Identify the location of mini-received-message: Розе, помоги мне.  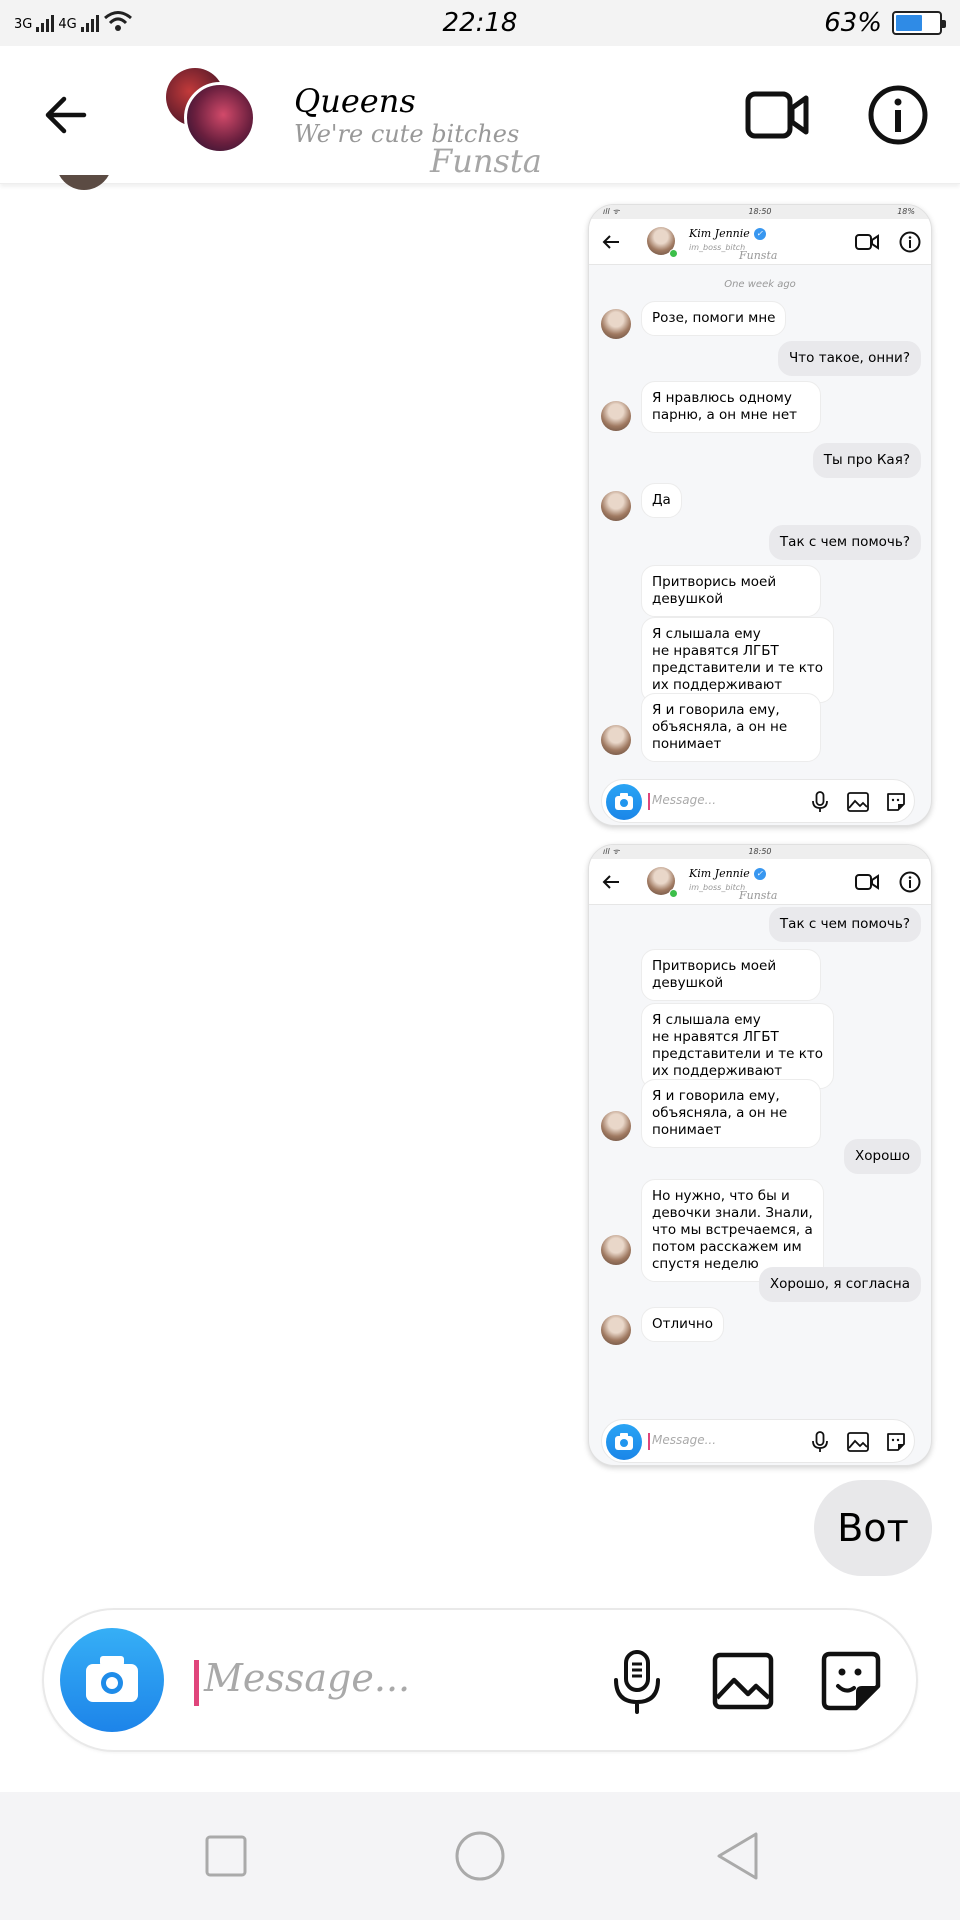
(714, 318).